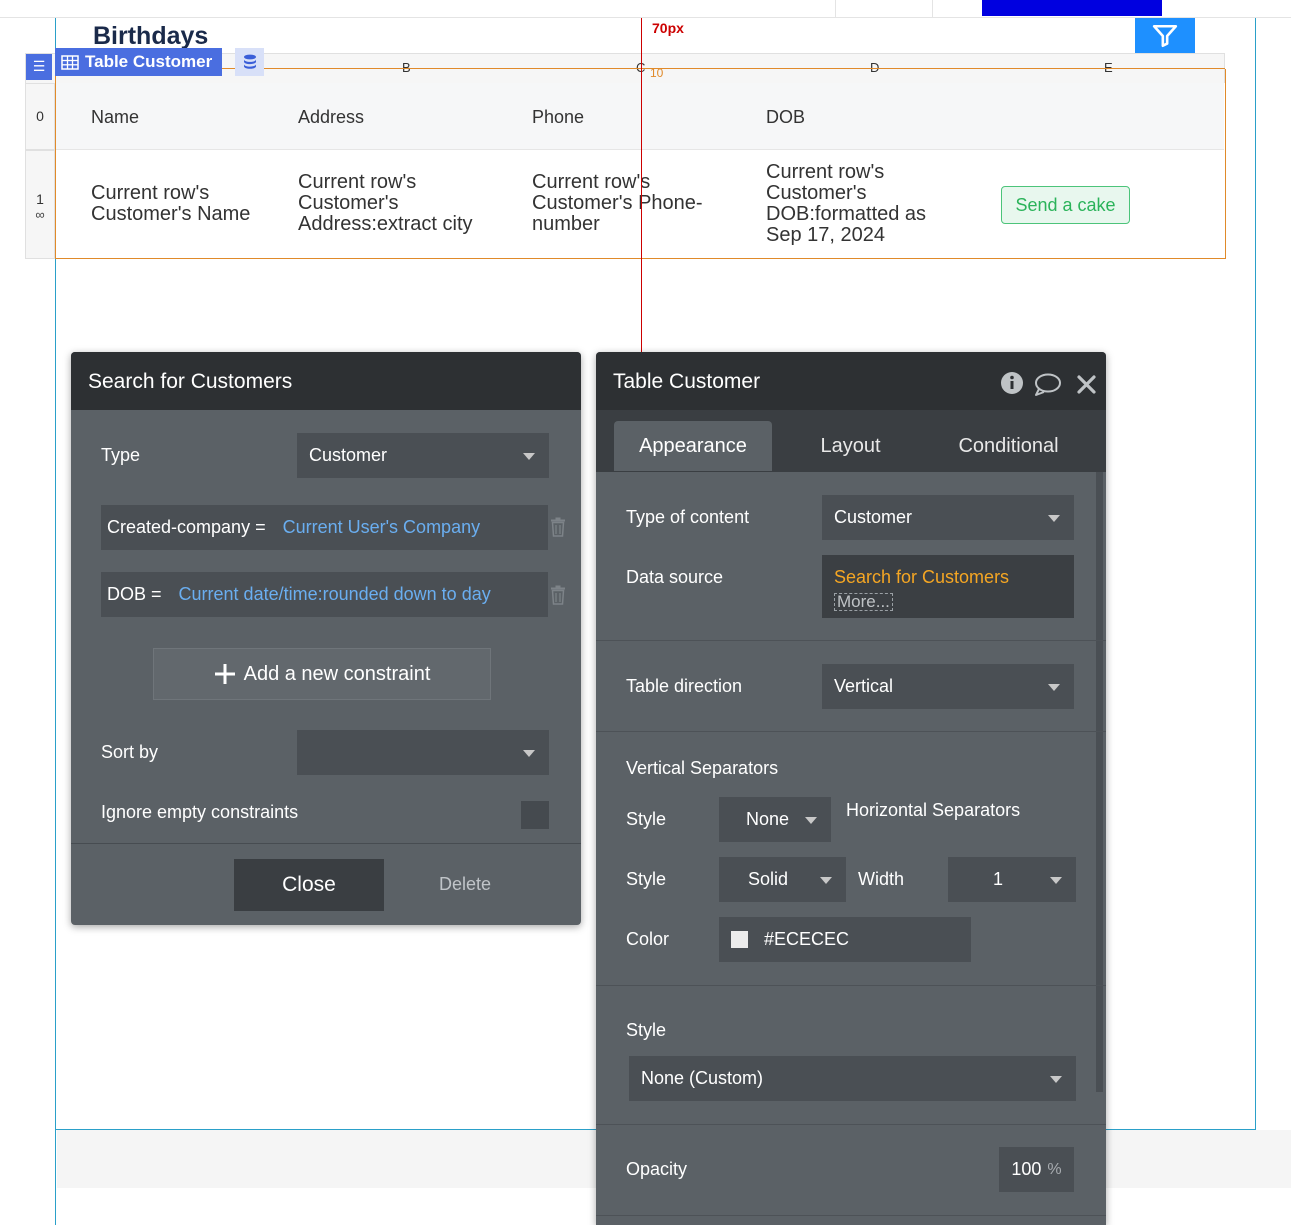 This screenshot has height=1225, width=1291. Describe the element at coordinates (200, 812) in the screenshot. I see `ignore-empty-label: Ignore empty constraints` at that location.